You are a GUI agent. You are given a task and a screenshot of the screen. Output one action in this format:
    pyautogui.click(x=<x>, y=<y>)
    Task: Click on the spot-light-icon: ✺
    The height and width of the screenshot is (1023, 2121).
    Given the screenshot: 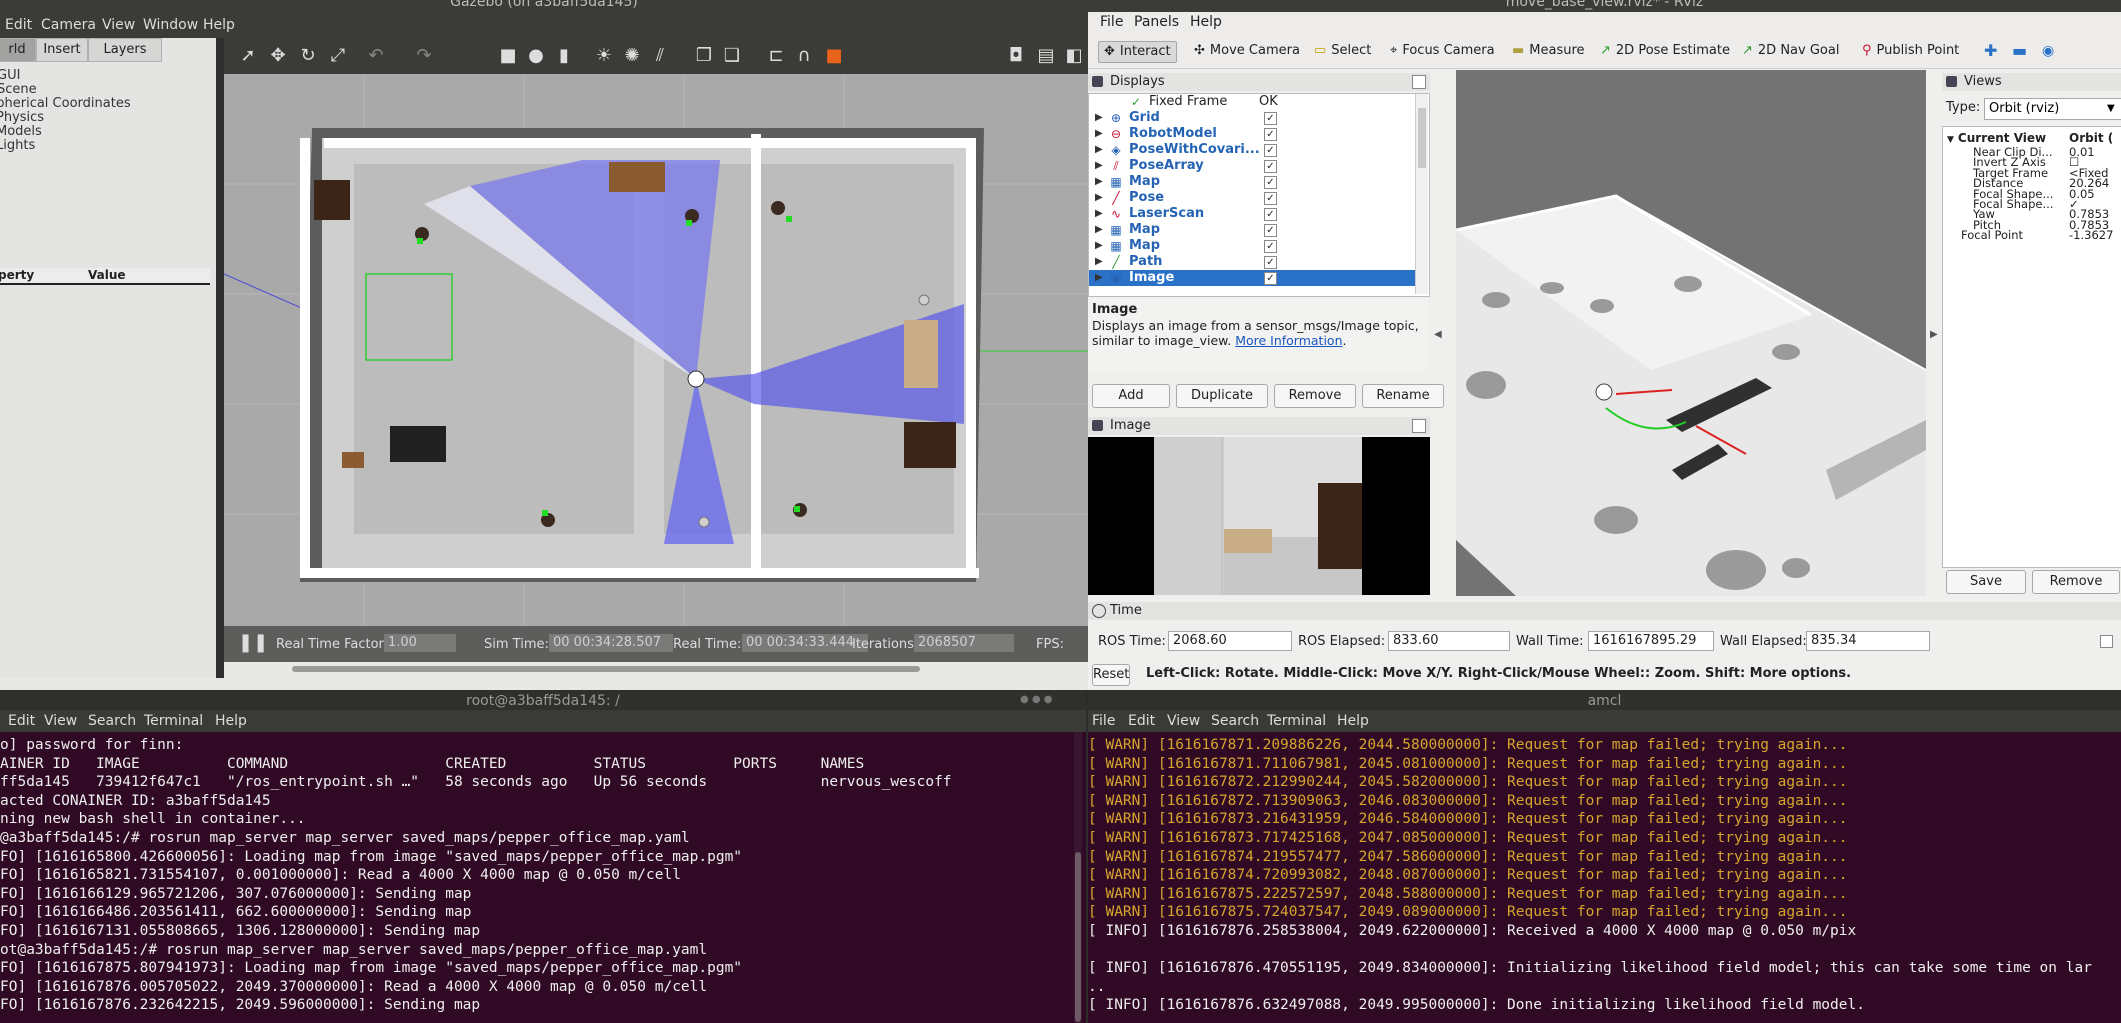 What is the action you would take?
    pyautogui.click(x=632, y=56)
    